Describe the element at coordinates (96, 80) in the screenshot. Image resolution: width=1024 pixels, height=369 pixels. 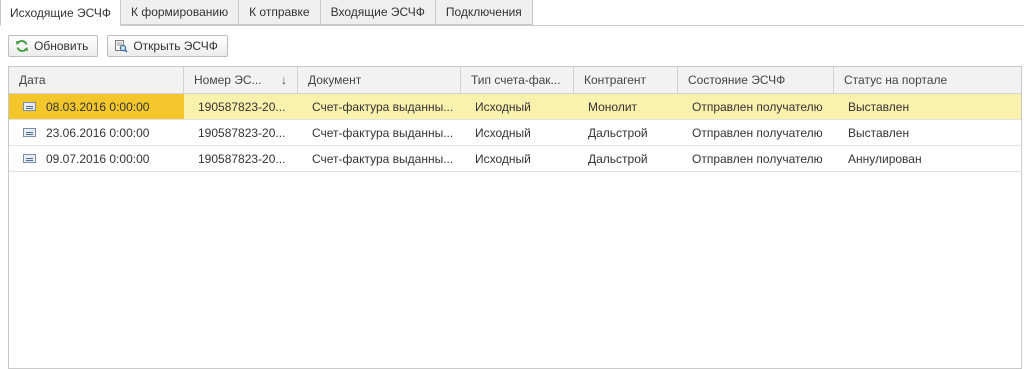
I see `column-header-date: Дата` at that location.